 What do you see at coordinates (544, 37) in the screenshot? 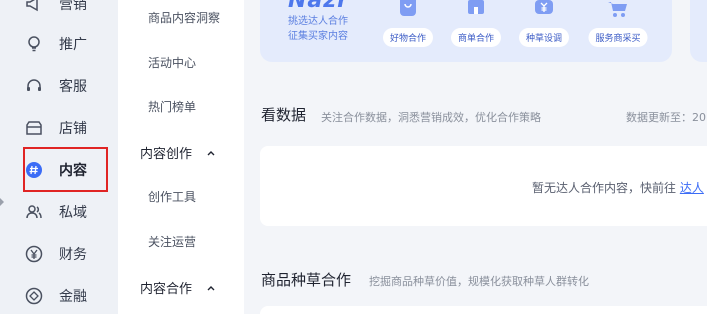
I see `service-label: 种草设调` at bounding box center [544, 37].